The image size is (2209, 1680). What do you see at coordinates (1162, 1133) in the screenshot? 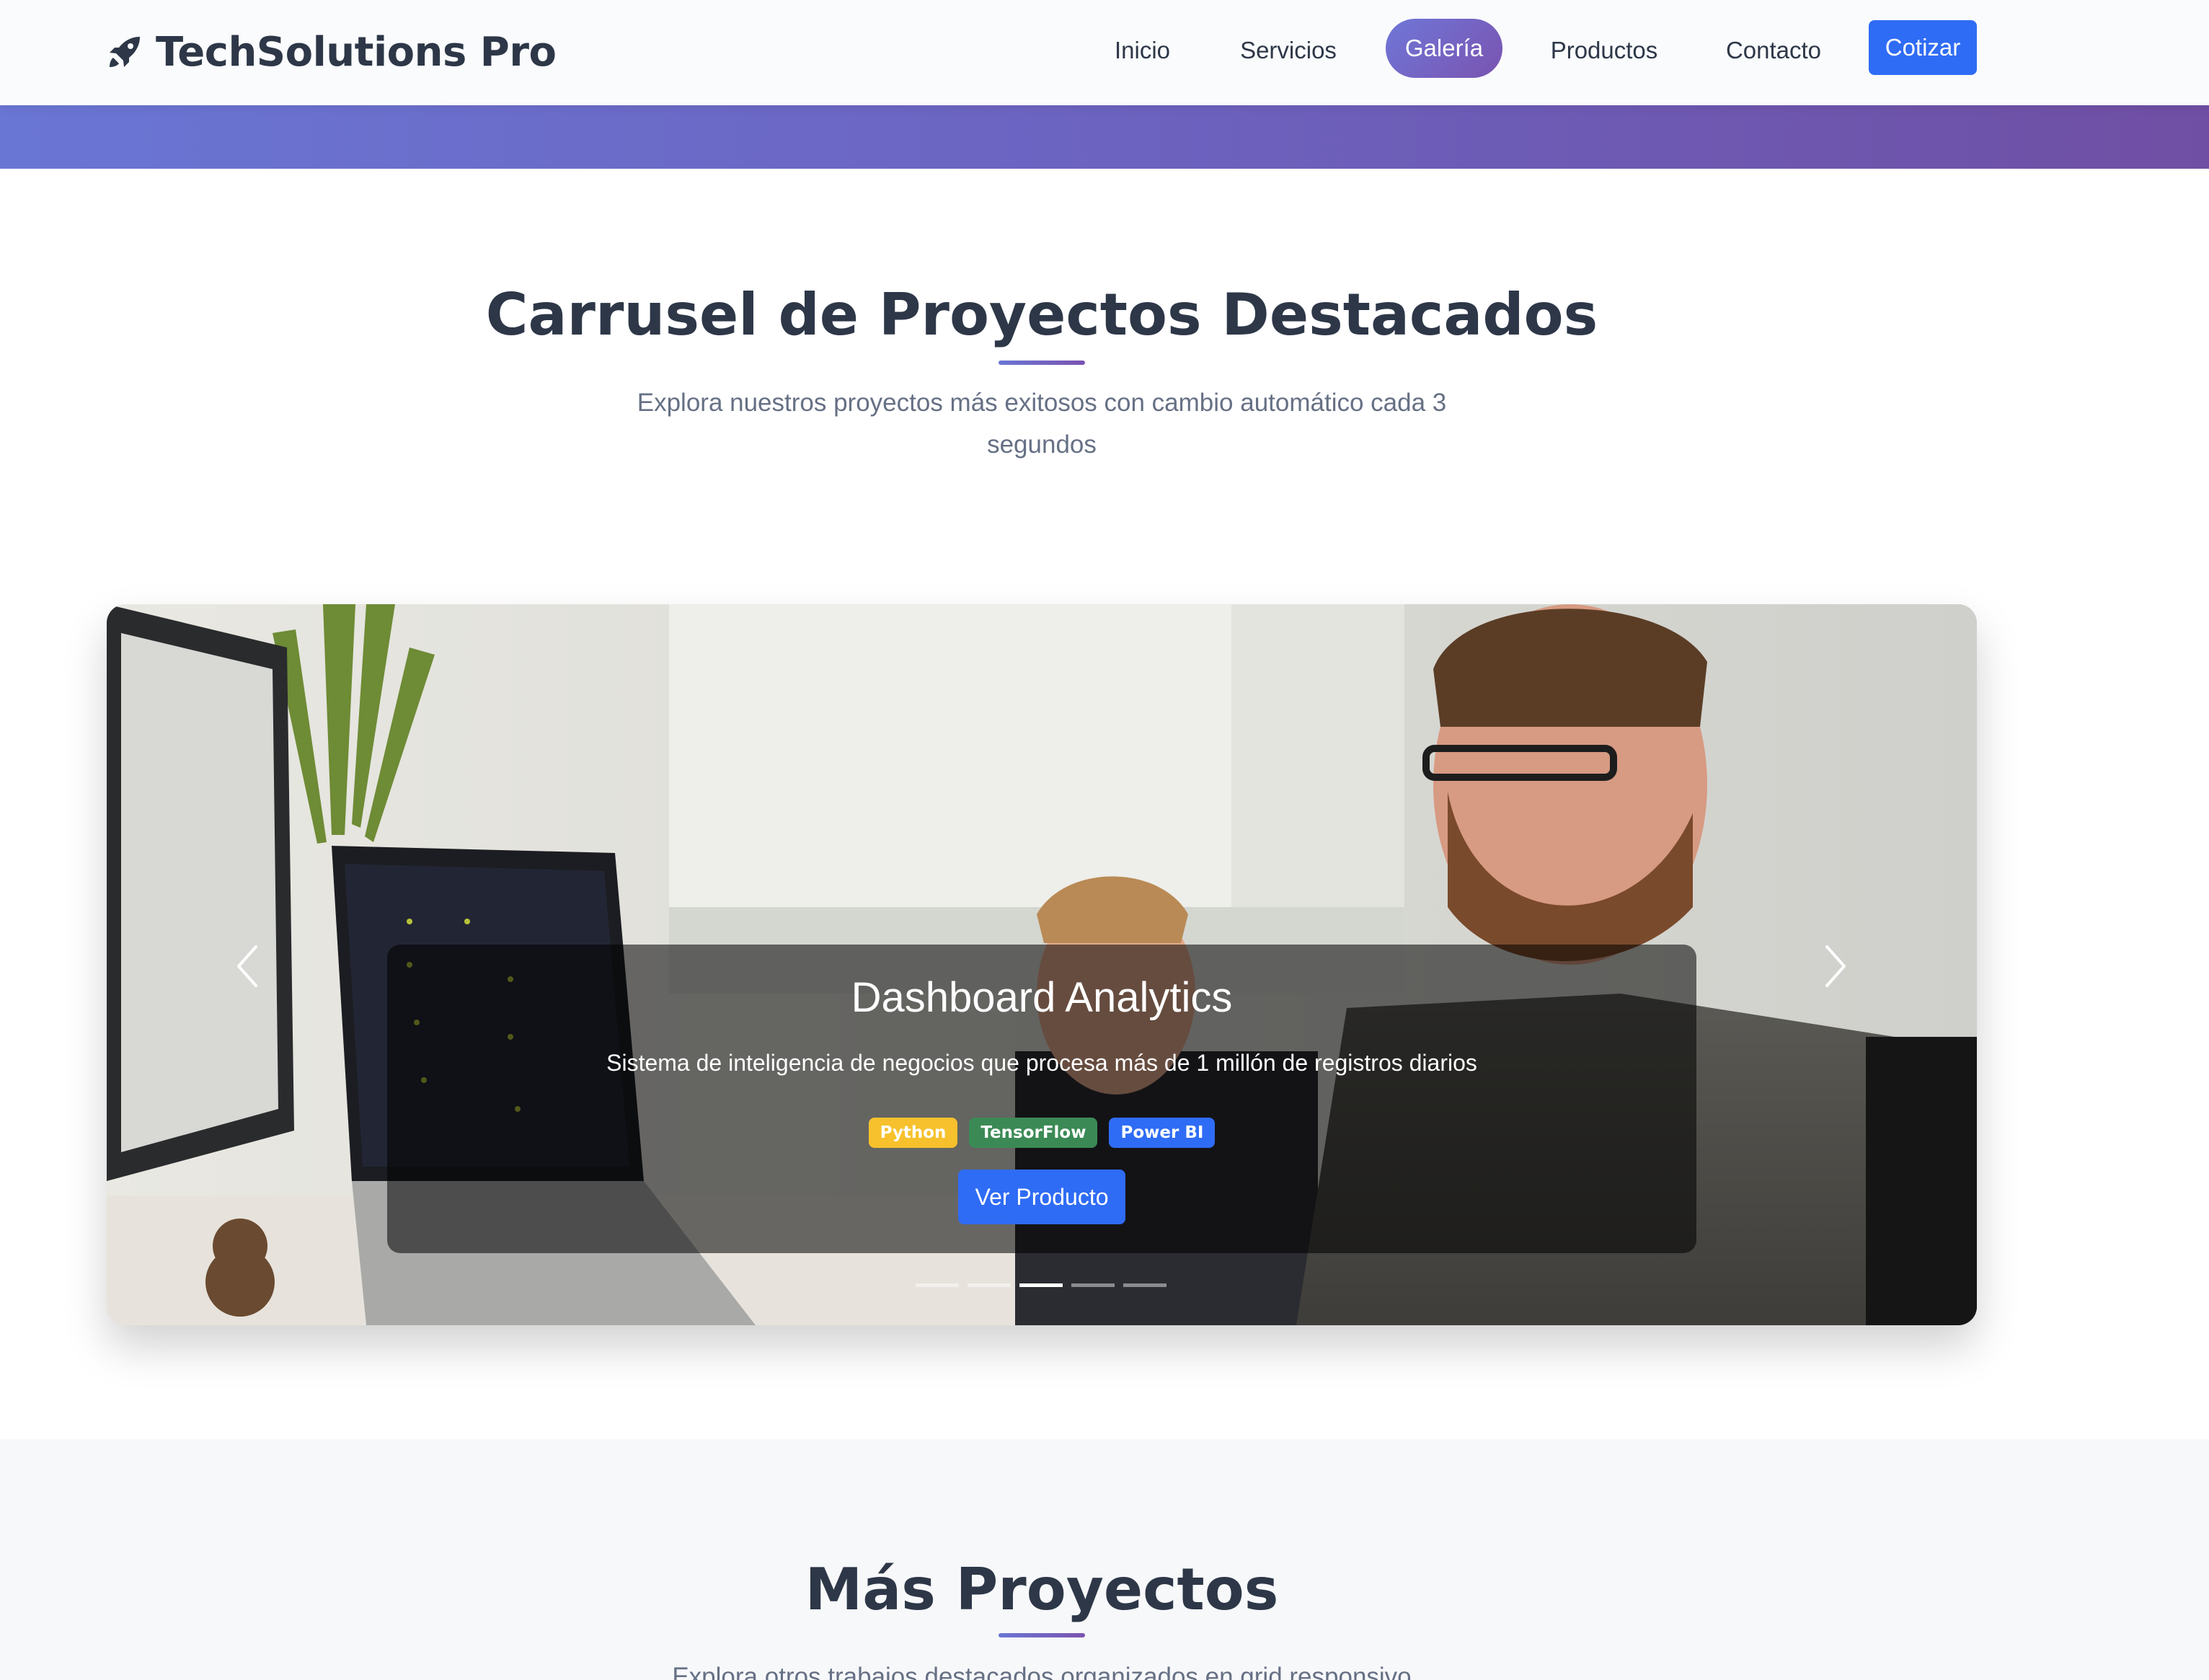
I see `tag-power-bi: Power BI` at bounding box center [1162, 1133].